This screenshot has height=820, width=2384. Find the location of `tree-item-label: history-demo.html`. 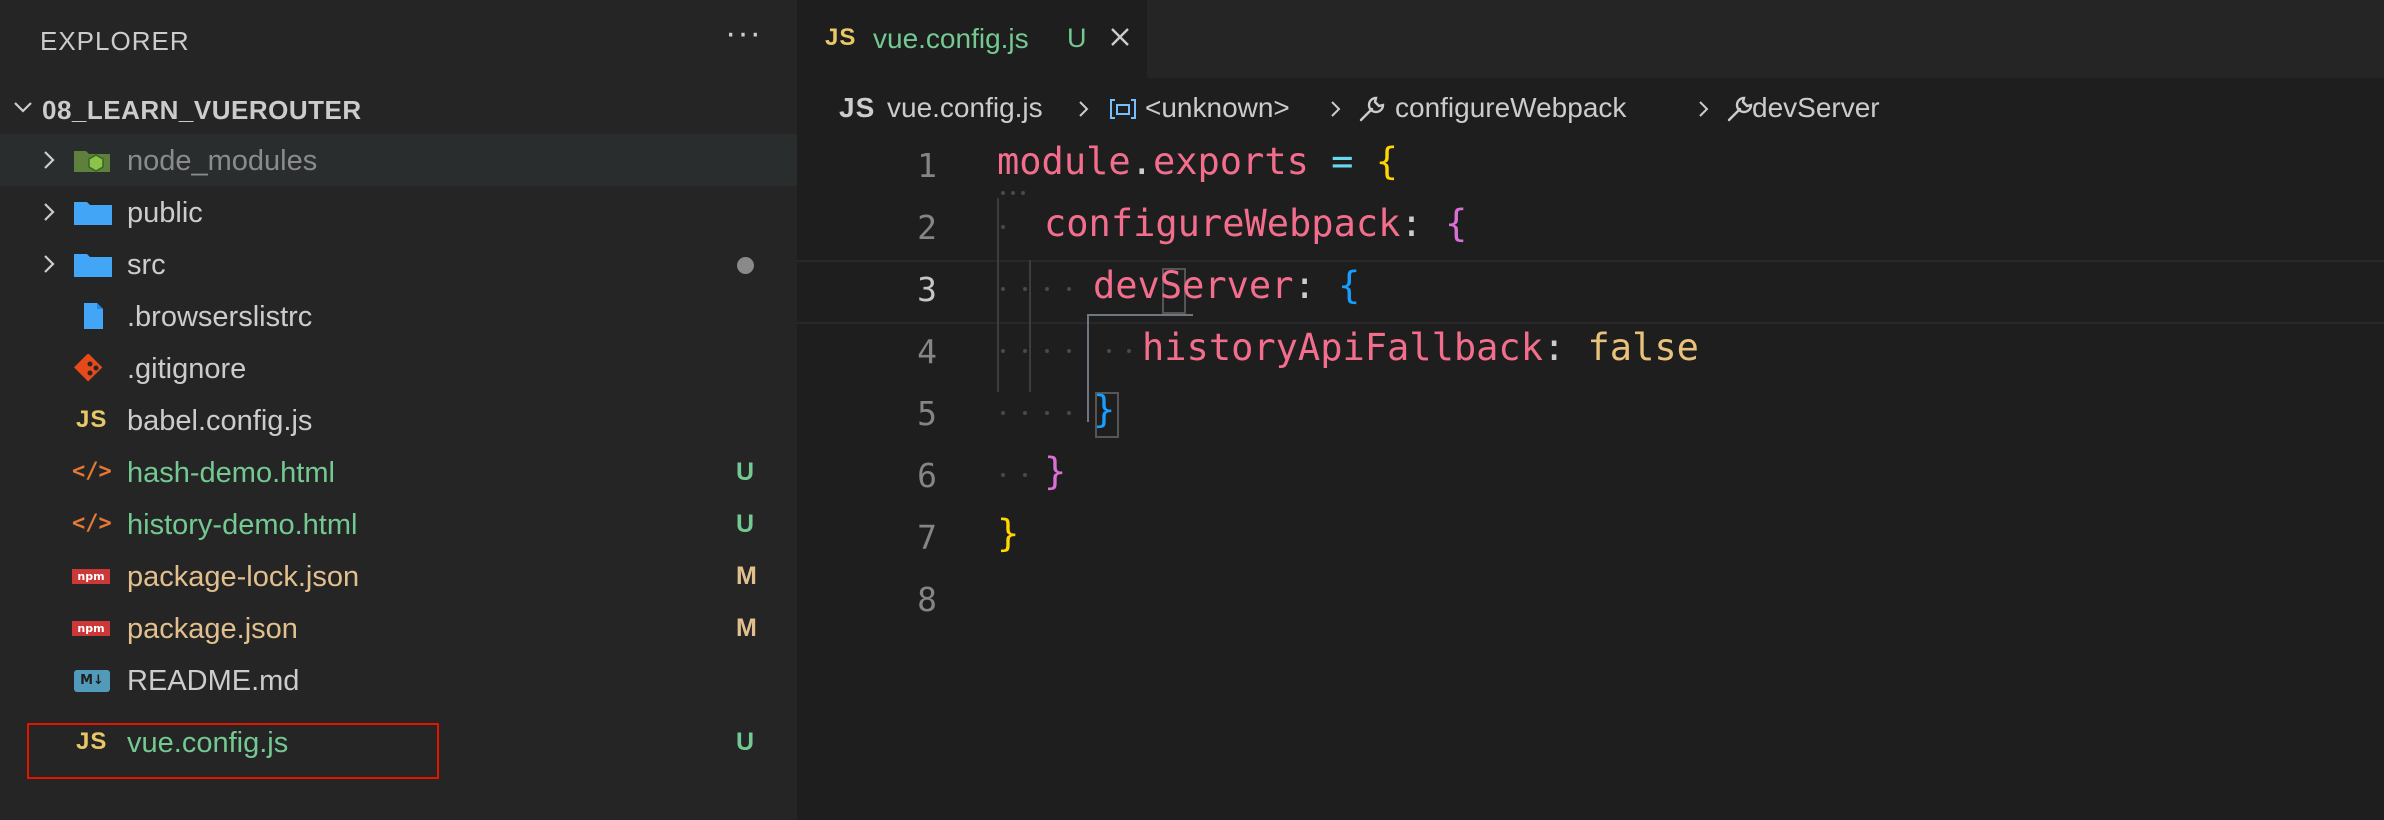

tree-item-label: history-demo.html is located at coordinates (242, 525).